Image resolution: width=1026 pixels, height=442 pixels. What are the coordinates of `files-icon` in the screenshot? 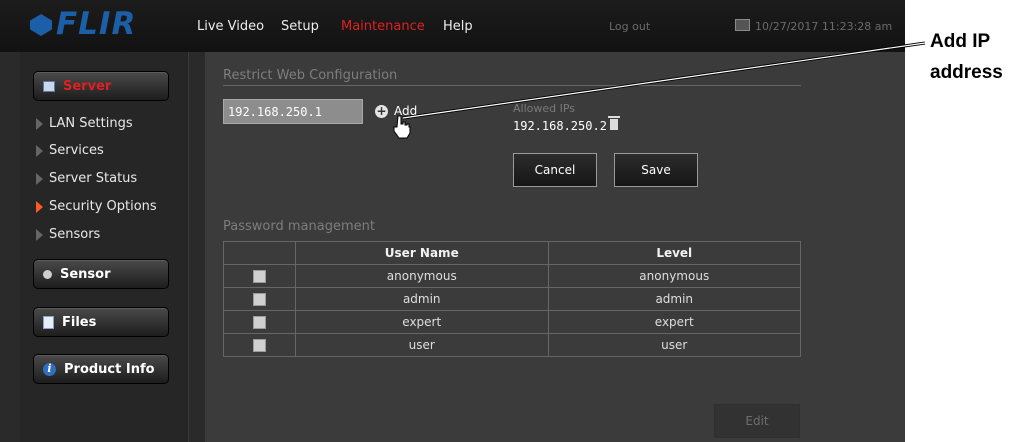 It's located at (48, 322).